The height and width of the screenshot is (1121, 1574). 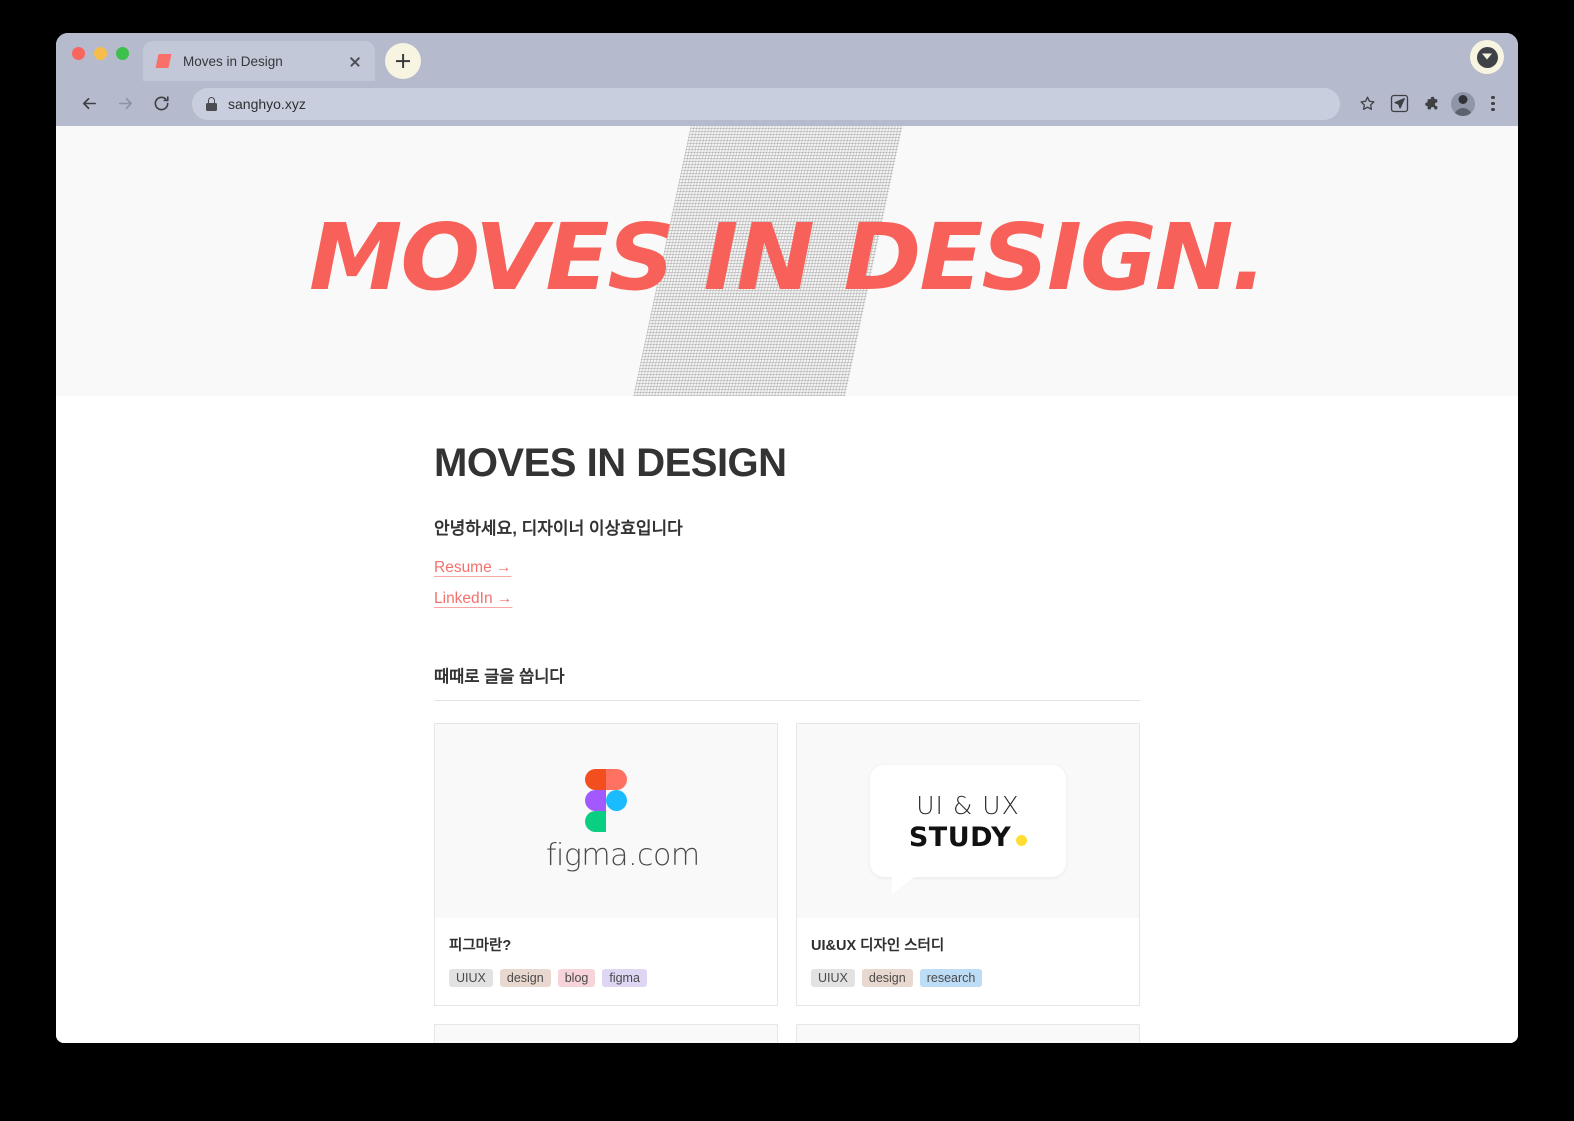 What do you see at coordinates (623, 855) in the screenshot?
I see `figma-wordmark: figma.com` at bounding box center [623, 855].